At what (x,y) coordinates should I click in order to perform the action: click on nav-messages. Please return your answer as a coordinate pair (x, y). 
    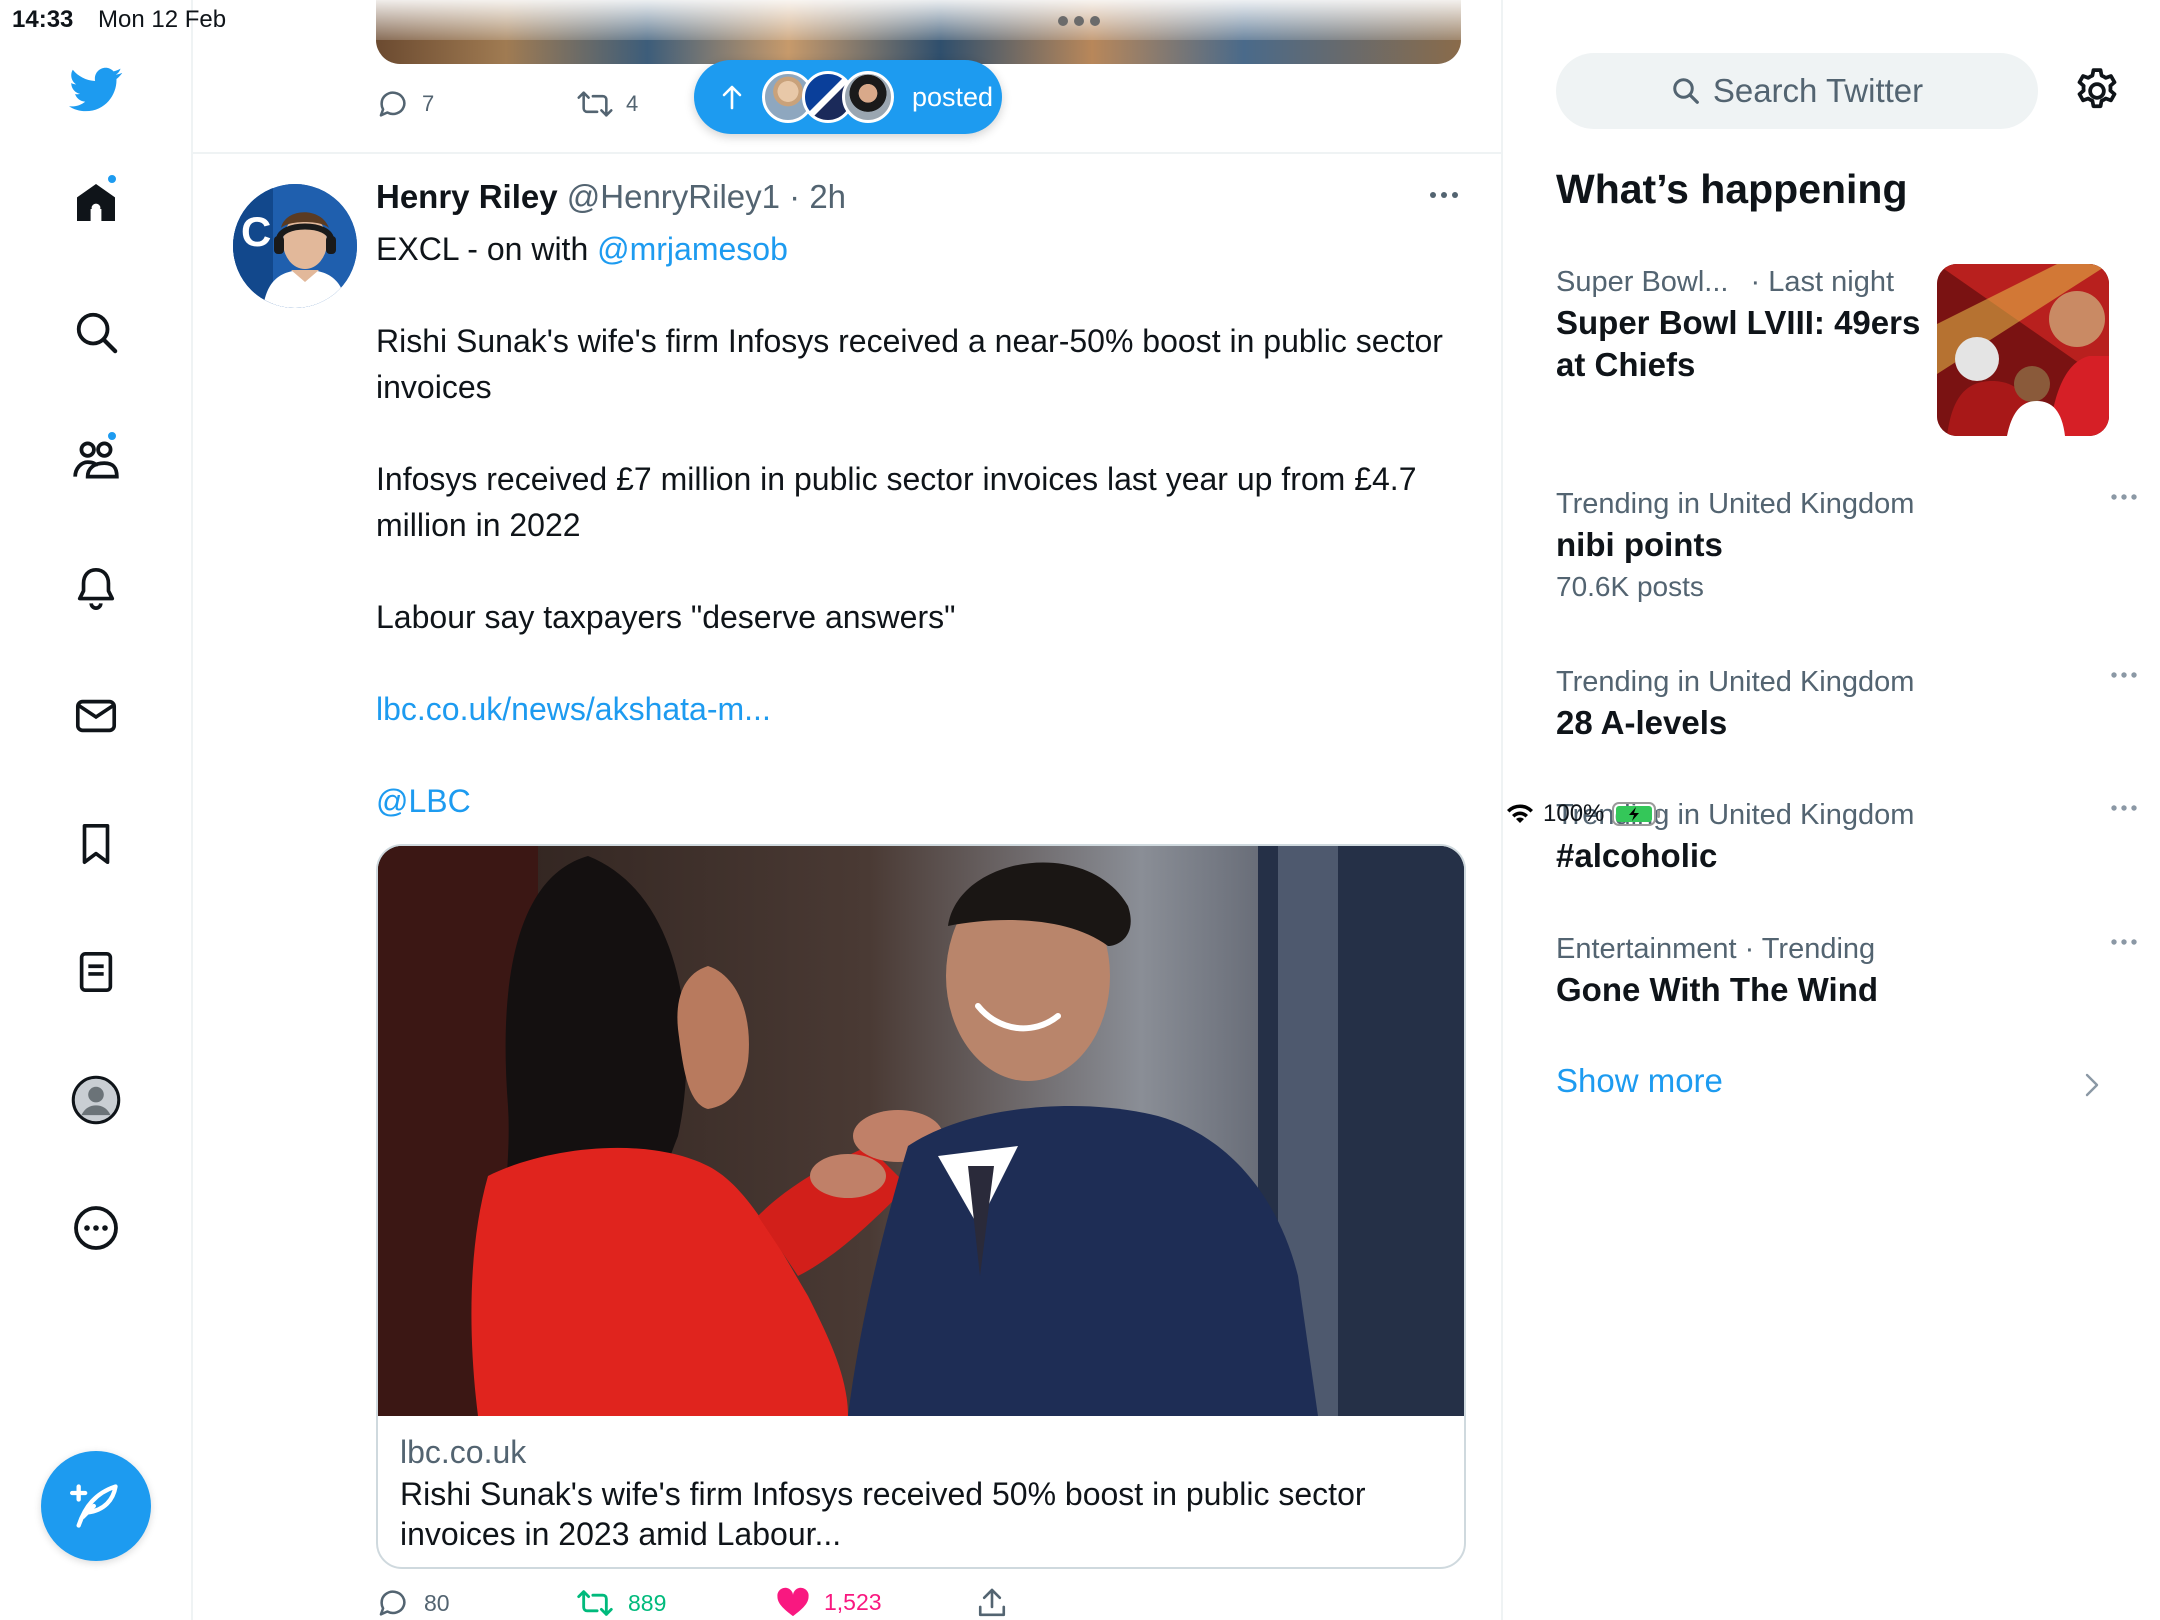
    Looking at the image, I should click on (96, 716).